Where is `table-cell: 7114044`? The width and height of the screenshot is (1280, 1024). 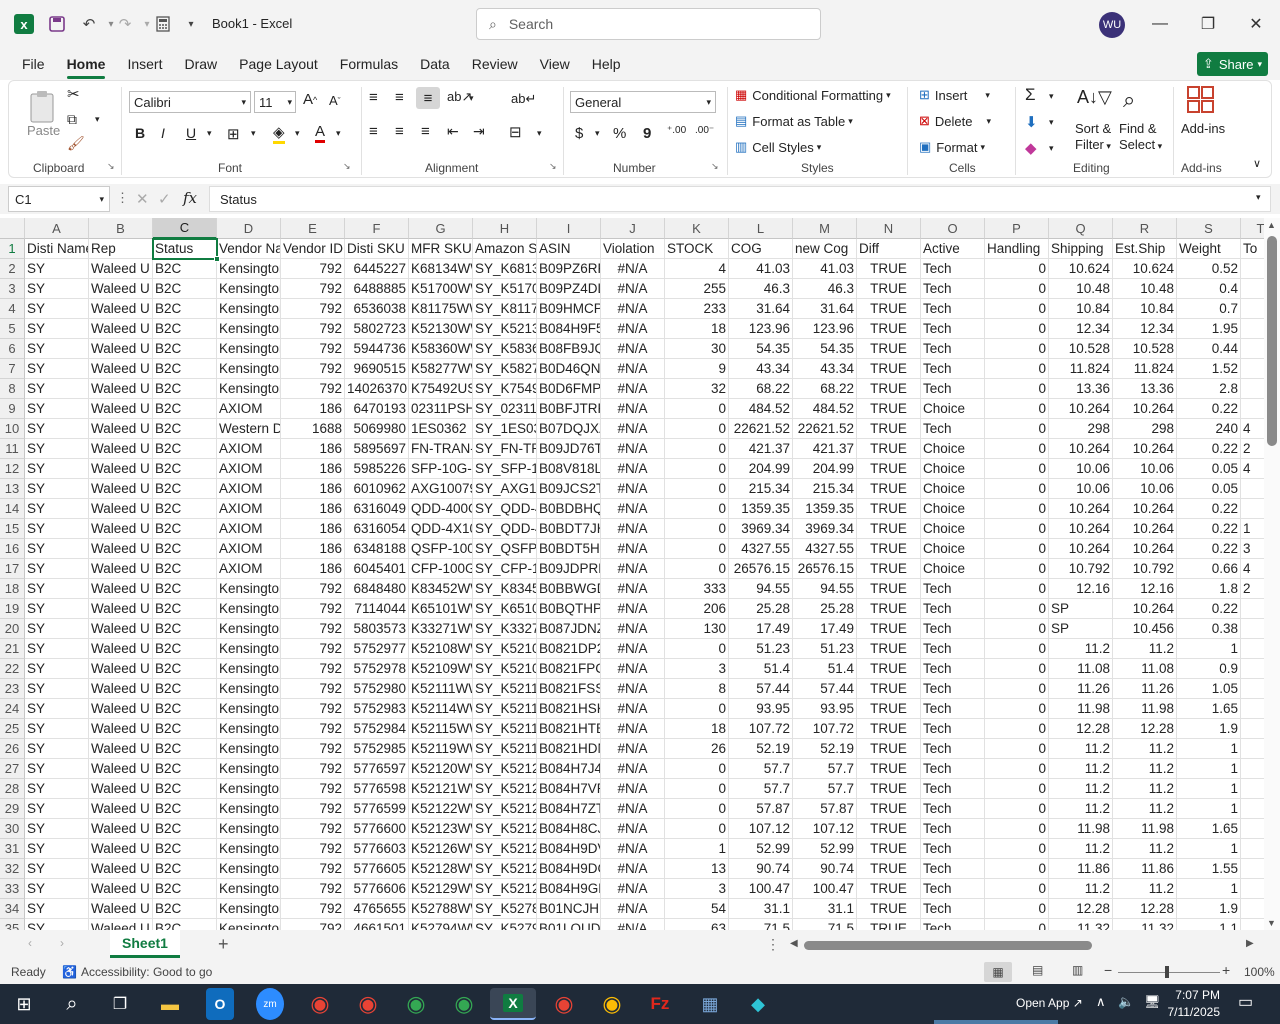
table-cell: 7114044 is located at coordinates (377, 609).